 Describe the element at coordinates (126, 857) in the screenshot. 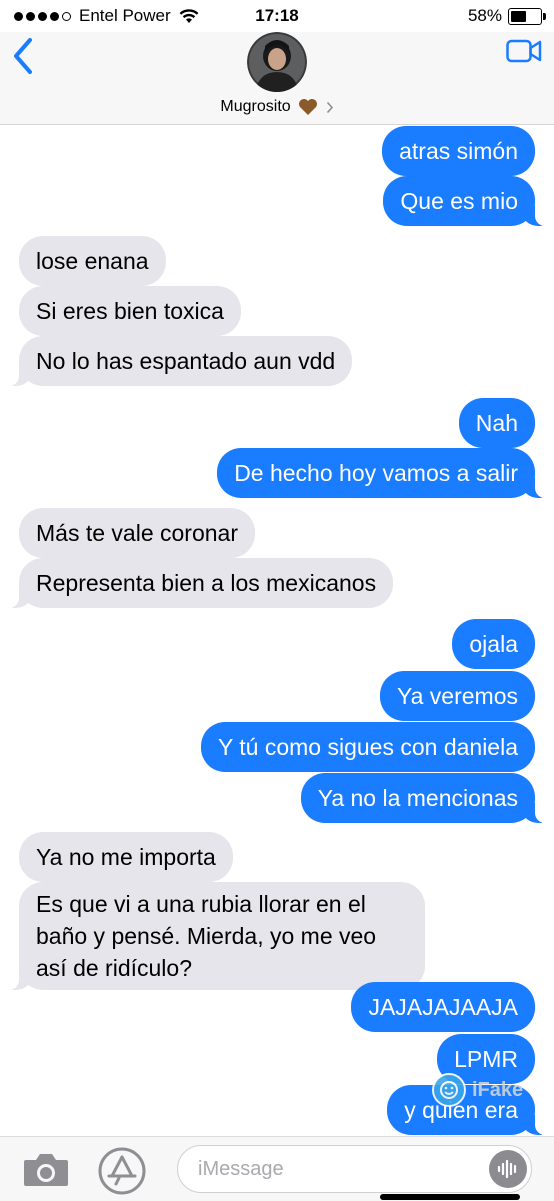

I see `message-bubble-received: Ya no me importa` at that location.